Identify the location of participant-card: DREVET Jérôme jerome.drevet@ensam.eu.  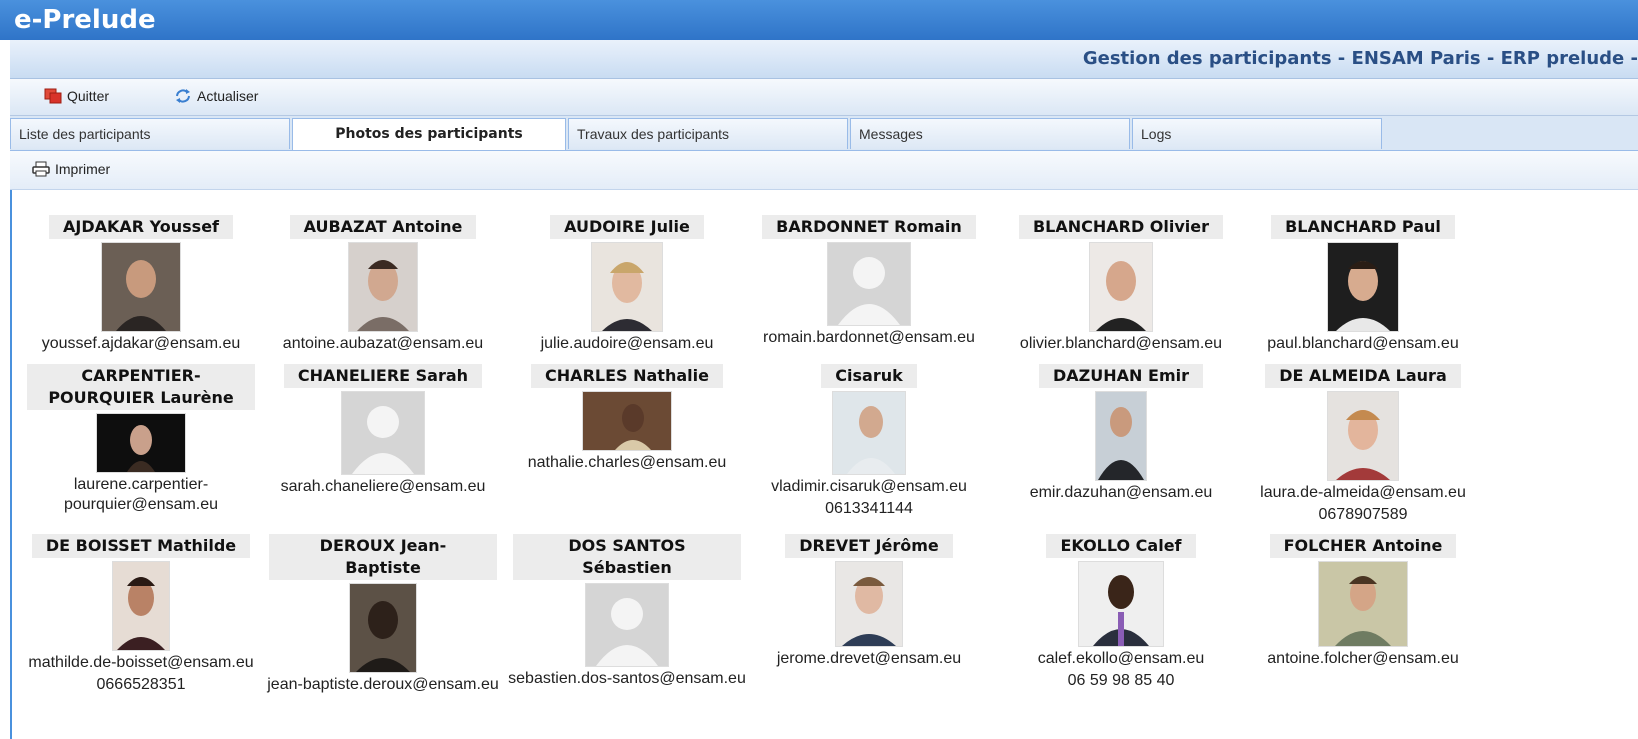
(869, 601).